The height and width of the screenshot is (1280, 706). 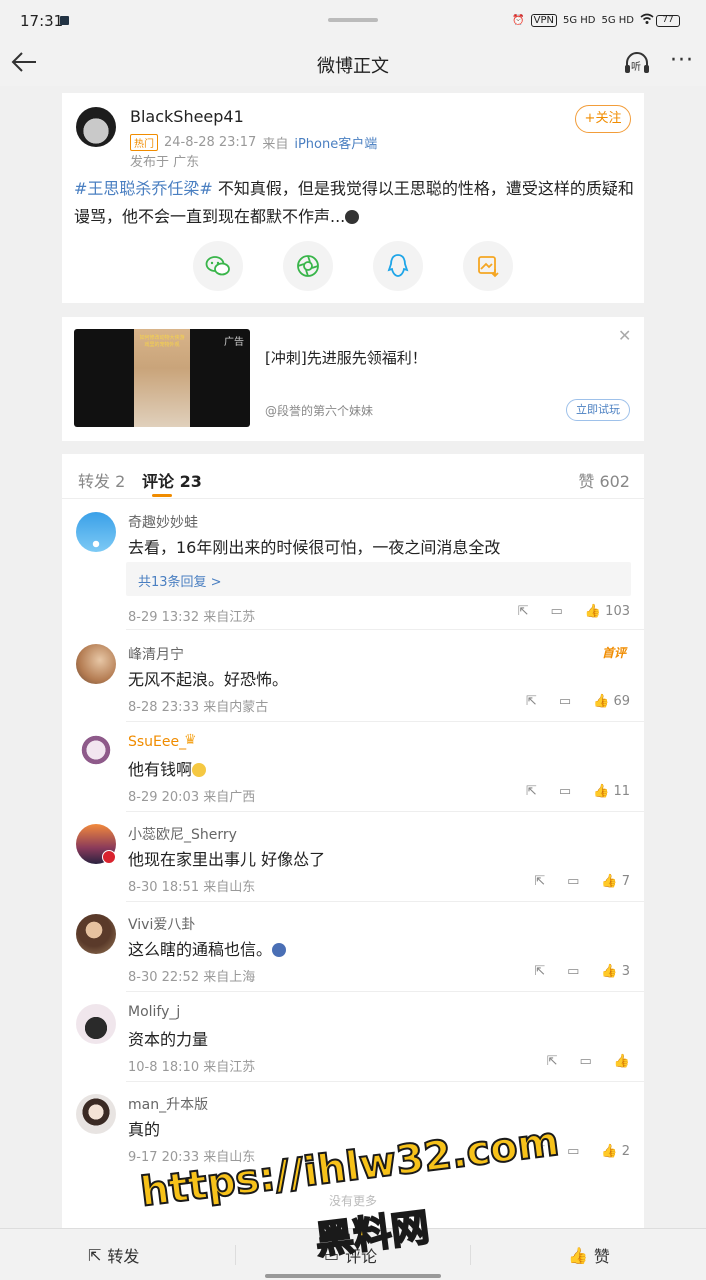 I want to click on like-button: 👍, so click(x=622, y=1061).